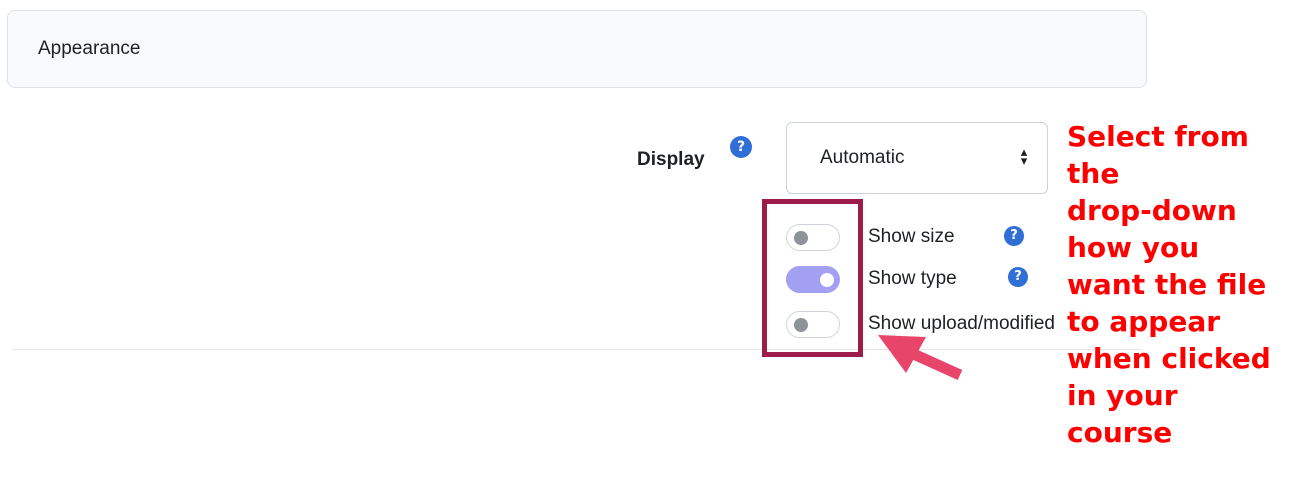  What do you see at coordinates (577, 349) in the screenshot?
I see `section-divider` at bounding box center [577, 349].